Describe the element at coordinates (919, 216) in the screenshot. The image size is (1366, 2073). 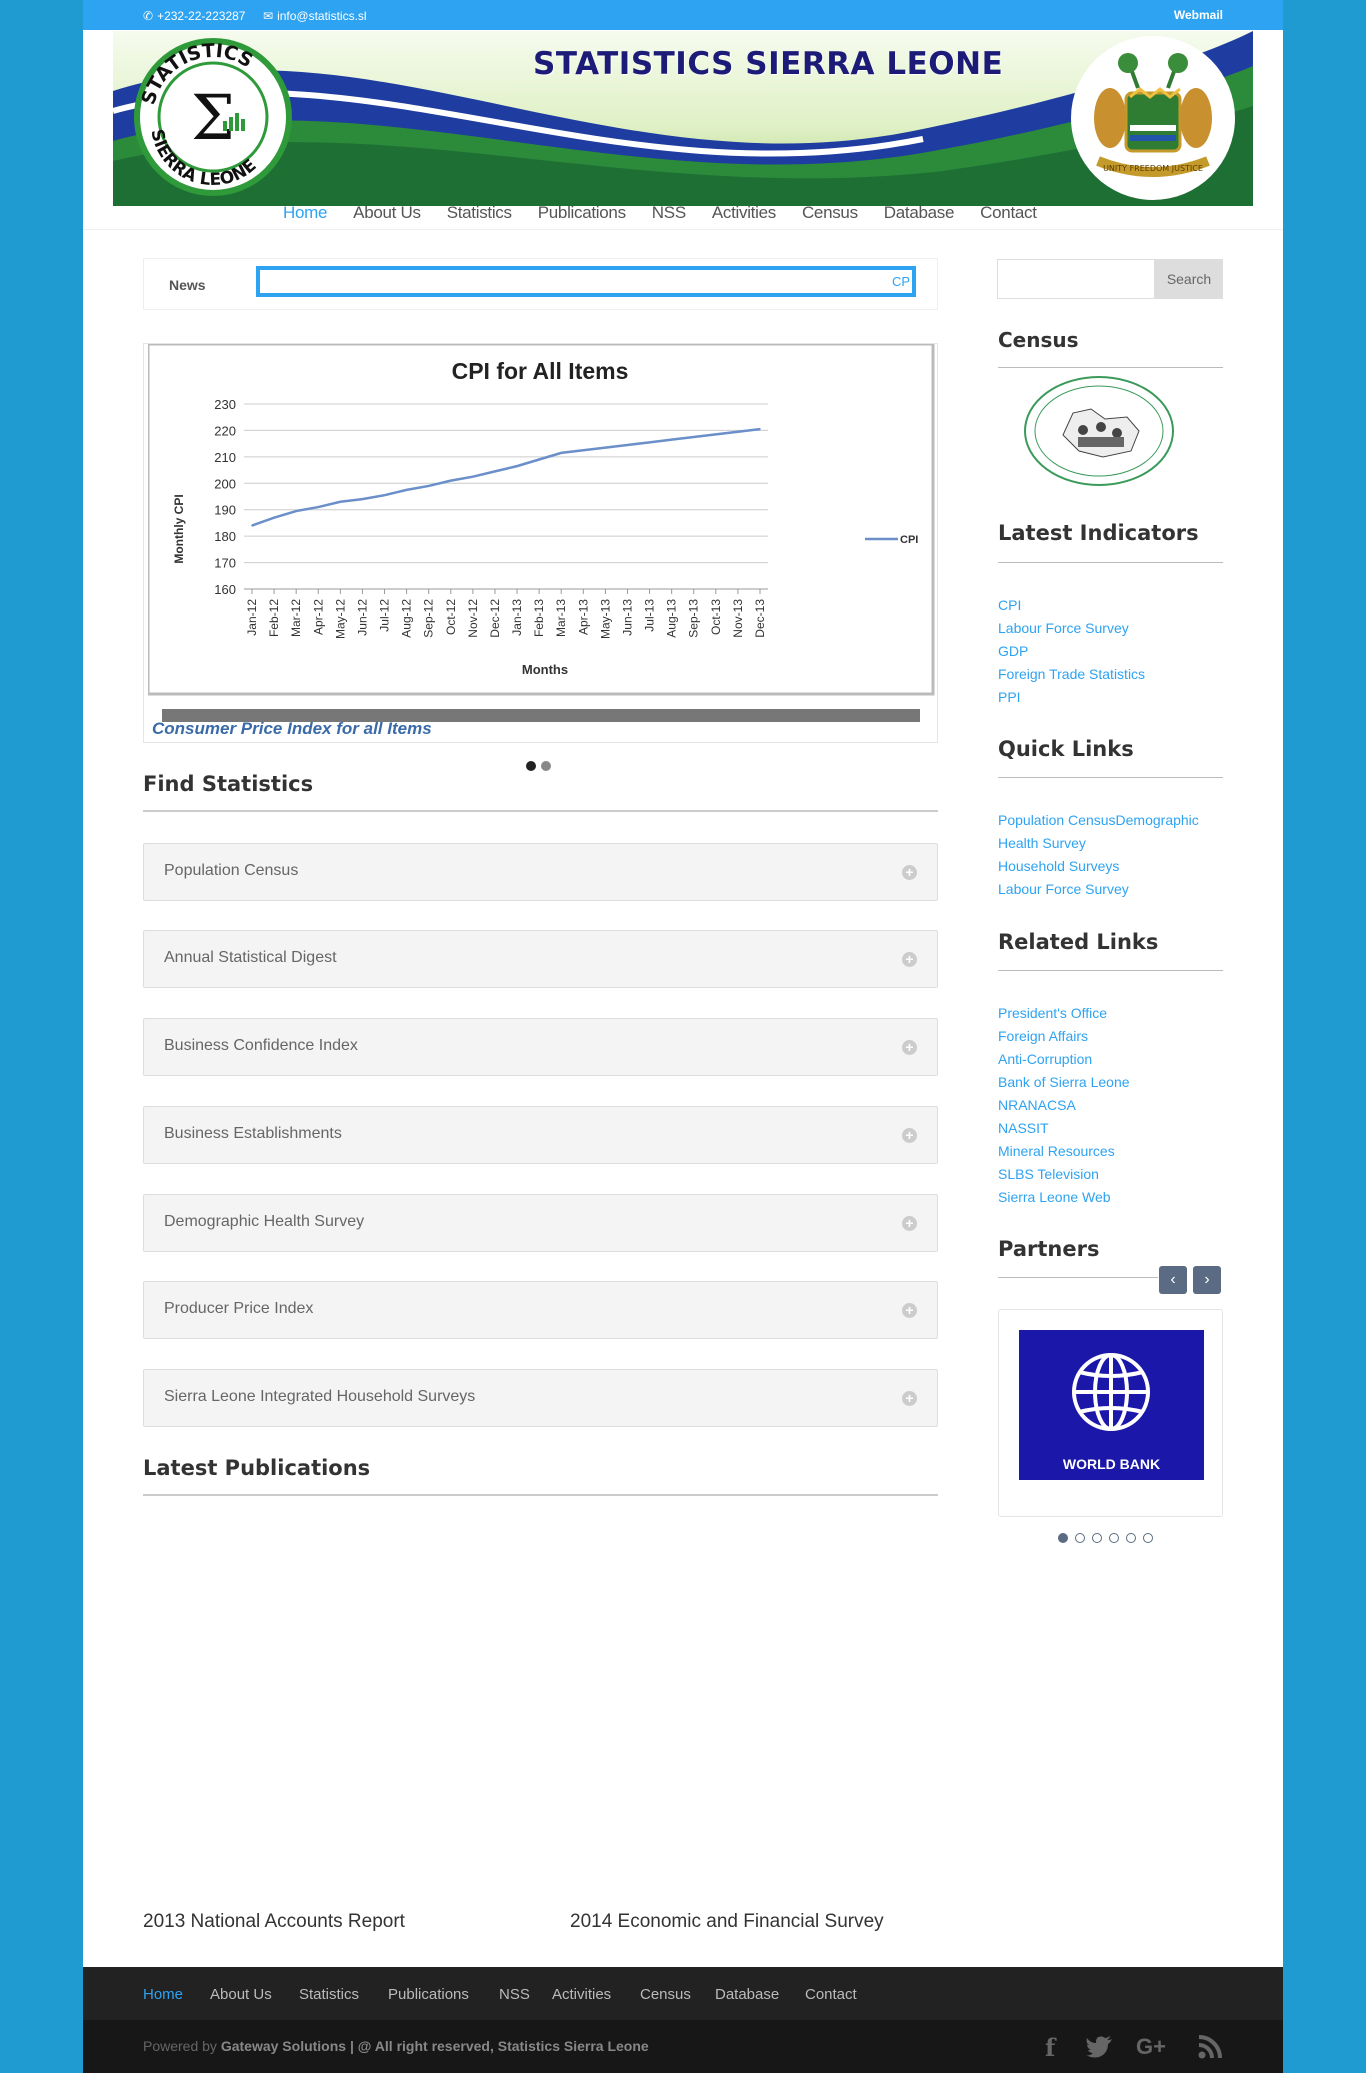
I see `nav-database: Database` at that location.